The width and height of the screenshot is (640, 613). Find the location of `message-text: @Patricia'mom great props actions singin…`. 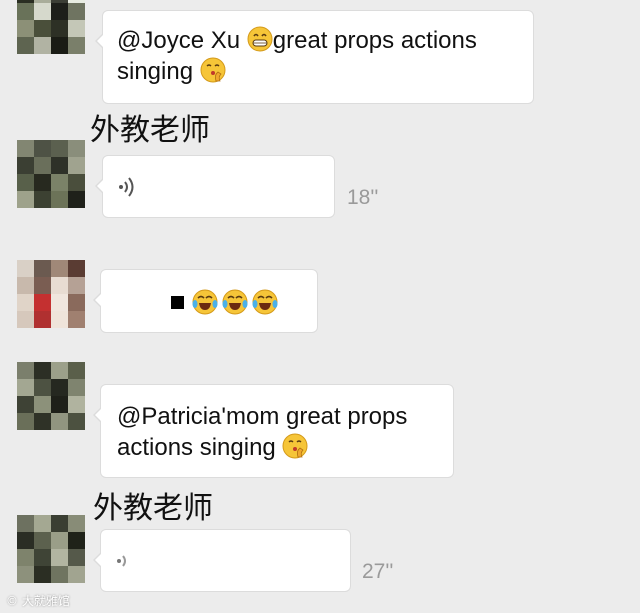

message-text: @Patricia'mom great props actions singin… is located at coordinates (283, 432).